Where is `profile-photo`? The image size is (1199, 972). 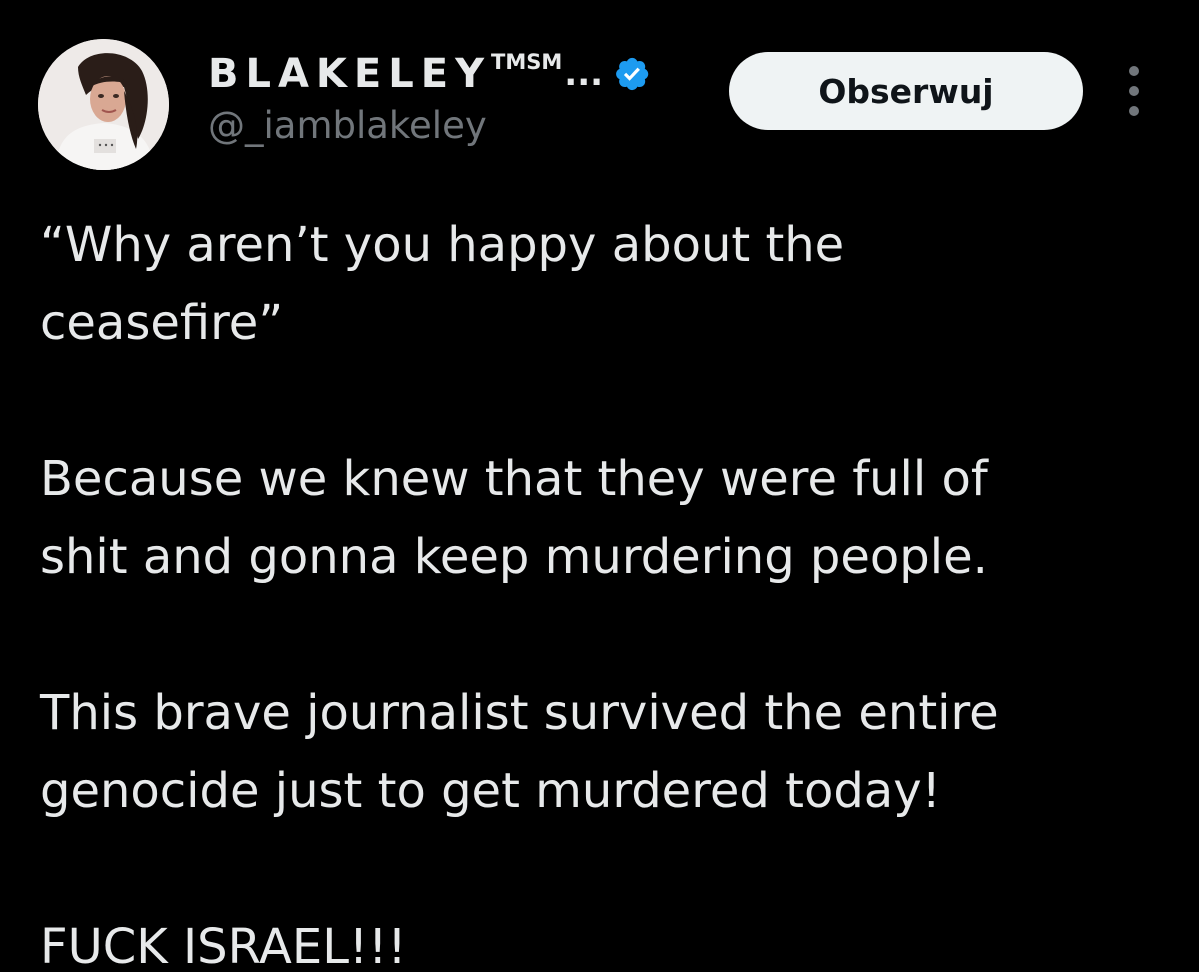
profile-photo is located at coordinates (103, 104).